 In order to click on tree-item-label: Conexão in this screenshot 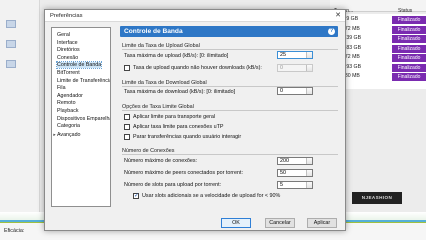, I will do `click(68, 57)`.